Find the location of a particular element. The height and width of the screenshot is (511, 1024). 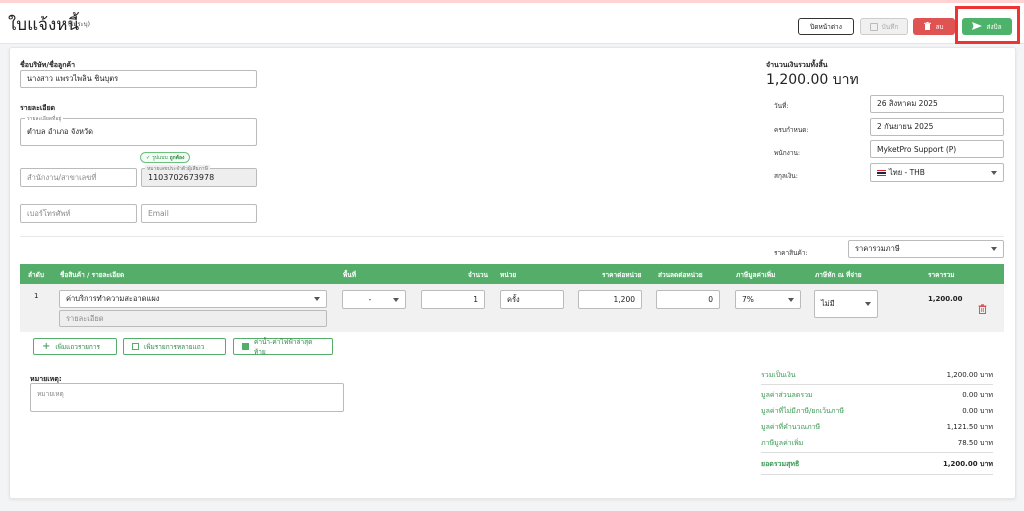

send-button-highlight is located at coordinates (987, 25).